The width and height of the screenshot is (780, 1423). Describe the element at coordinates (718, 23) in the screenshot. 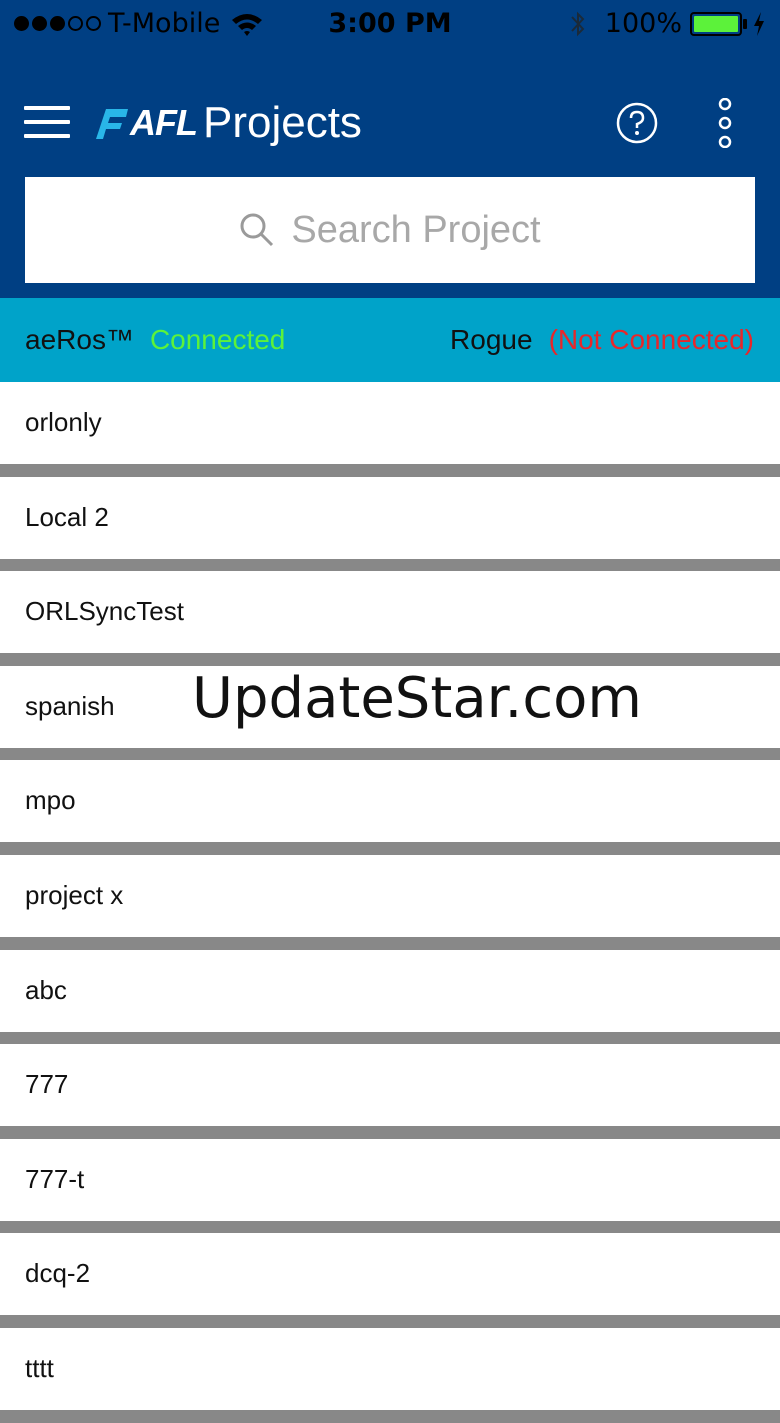

I see `battery-icon` at that location.